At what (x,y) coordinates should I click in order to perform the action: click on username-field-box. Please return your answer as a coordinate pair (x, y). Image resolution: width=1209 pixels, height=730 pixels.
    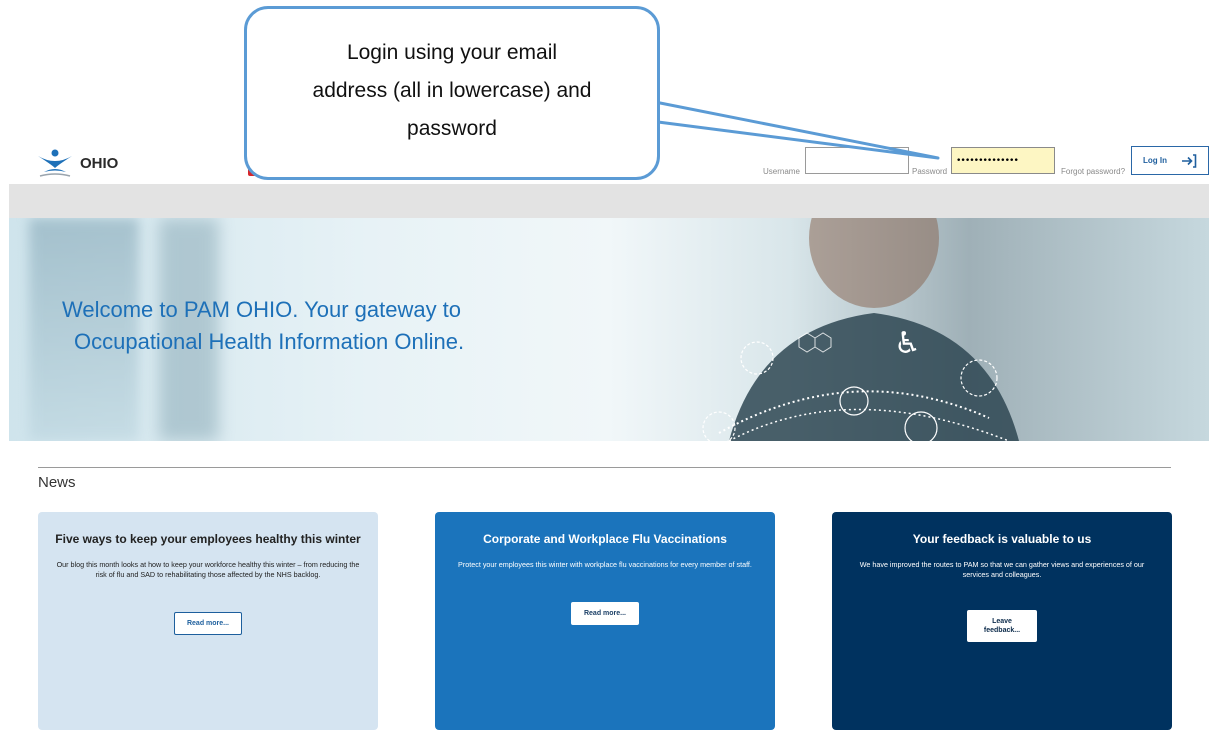
    Looking at the image, I should click on (857, 160).